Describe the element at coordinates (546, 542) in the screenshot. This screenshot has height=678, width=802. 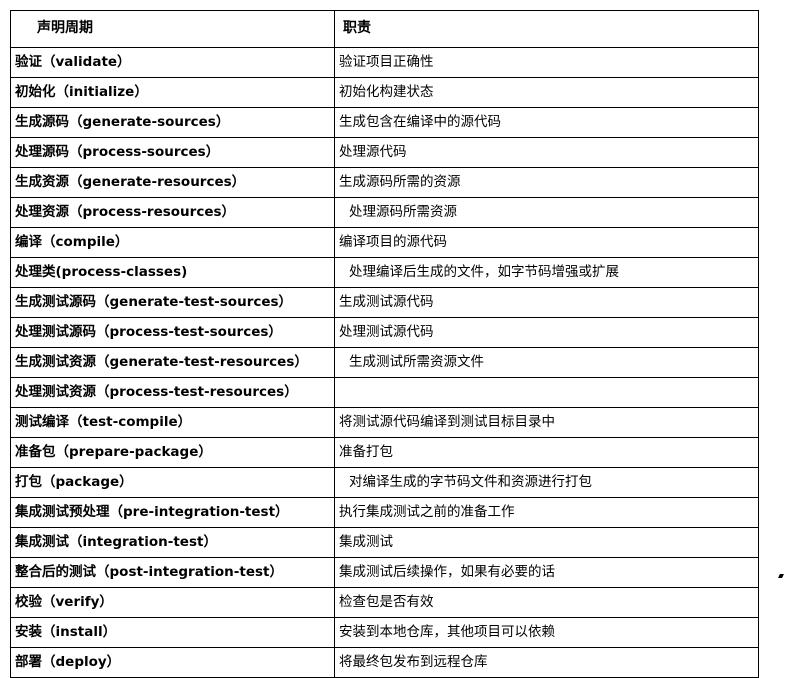
I see `lifecycle-responsibility-cell: 集成测试` at that location.